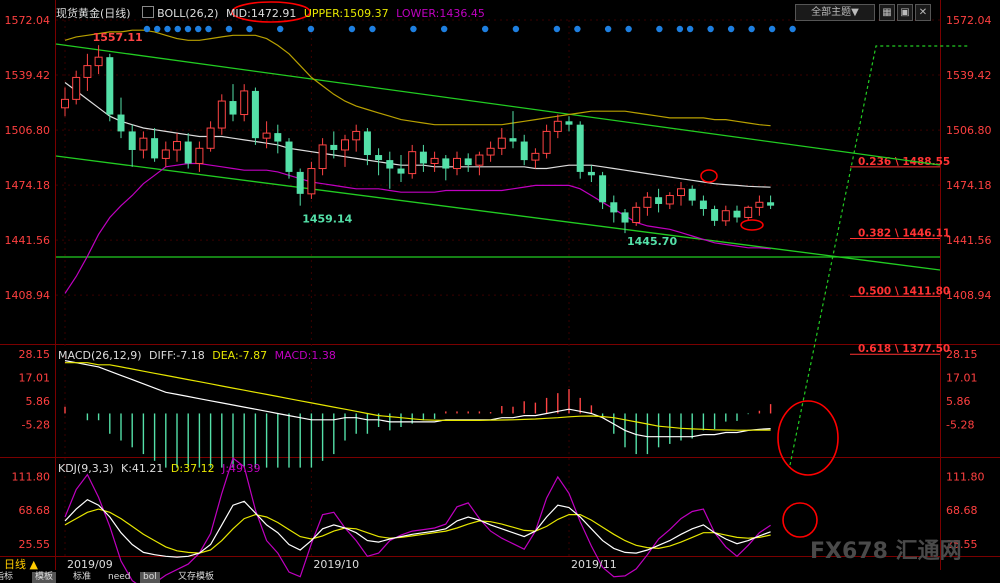 This screenshot has height=583, width=1000. I want to click on kdj-header: KDJ(9,3,3) K:41.21 D:37.12 J:49.39, so click(159, 468).